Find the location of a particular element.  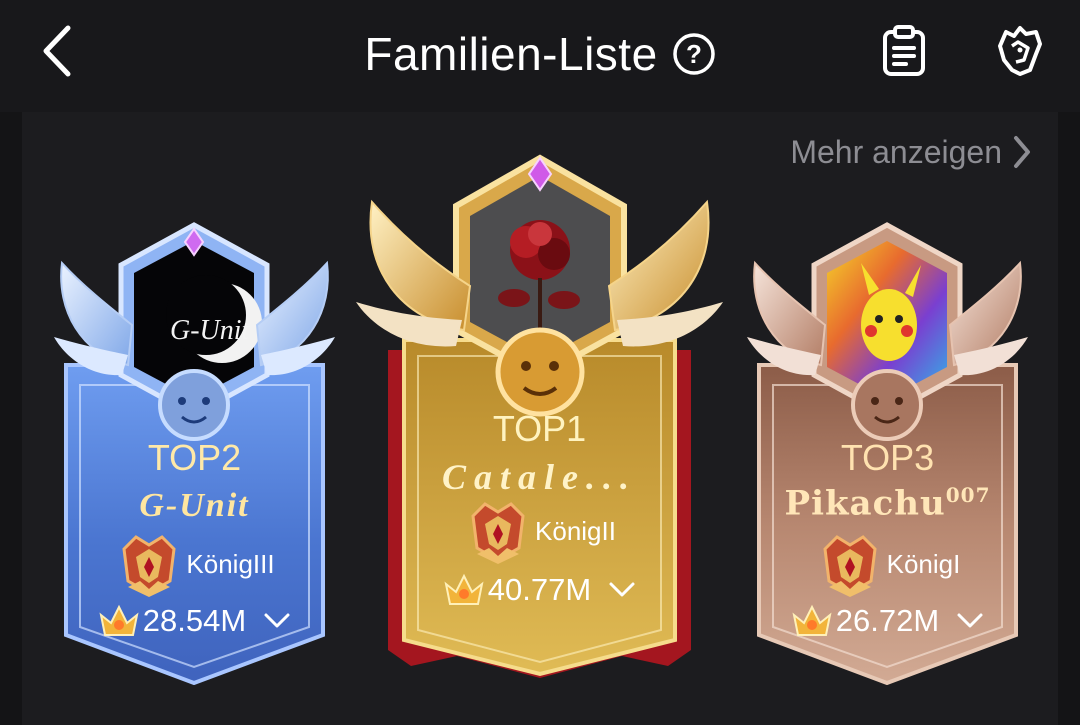

rank-label: TOP3 is located at coordinates (887, 457).